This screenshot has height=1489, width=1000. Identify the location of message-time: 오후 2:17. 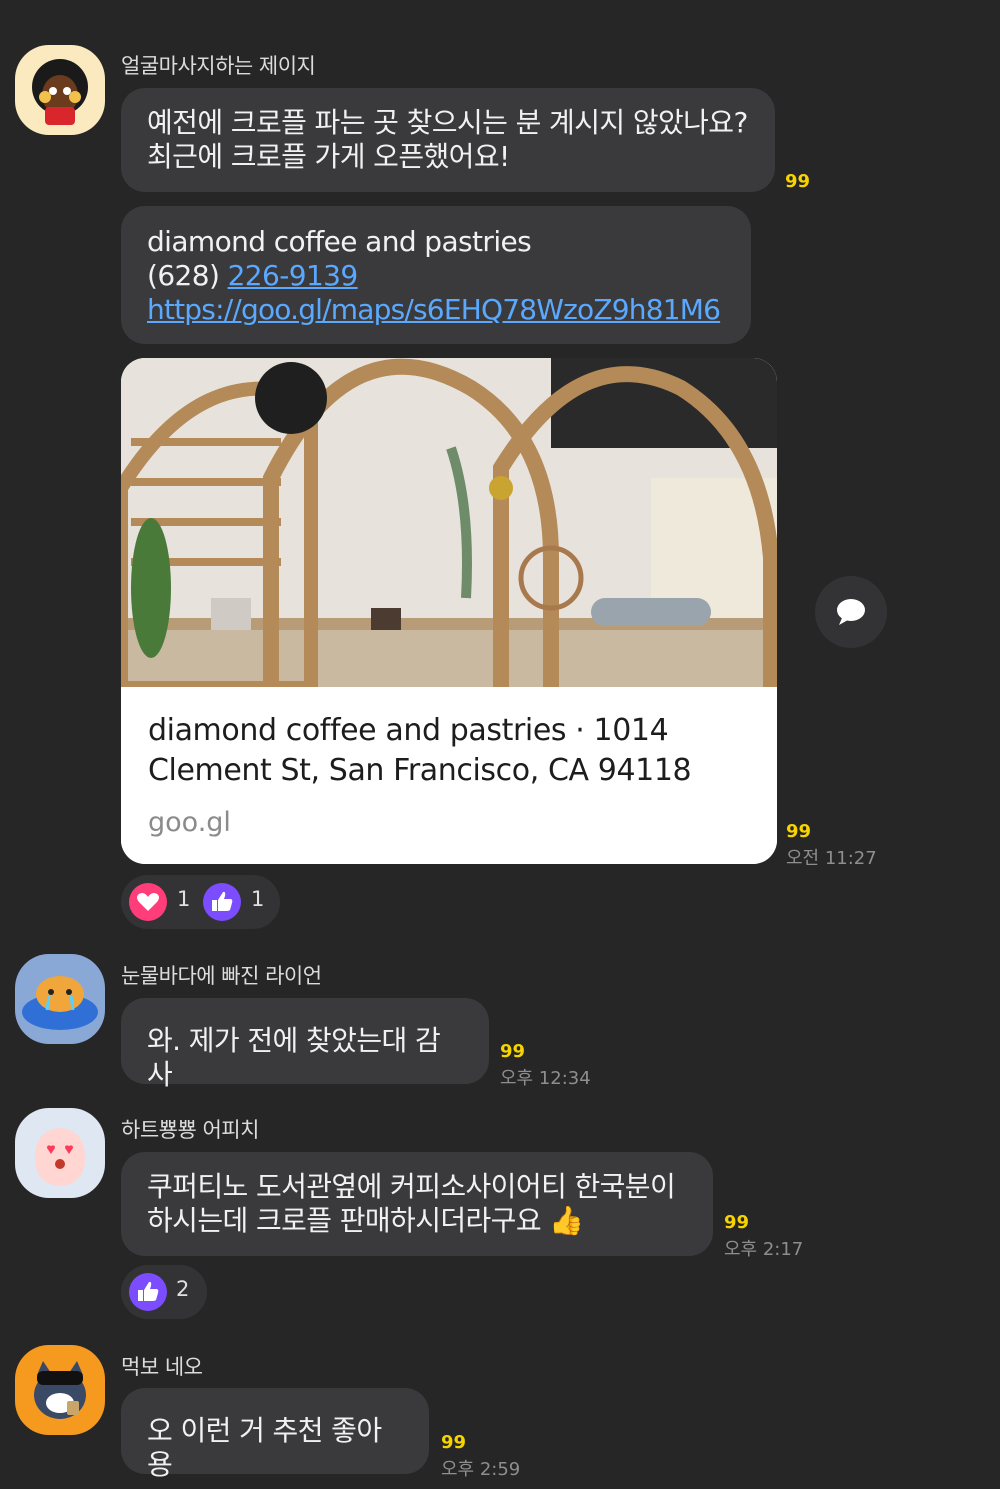
(764, 1249).